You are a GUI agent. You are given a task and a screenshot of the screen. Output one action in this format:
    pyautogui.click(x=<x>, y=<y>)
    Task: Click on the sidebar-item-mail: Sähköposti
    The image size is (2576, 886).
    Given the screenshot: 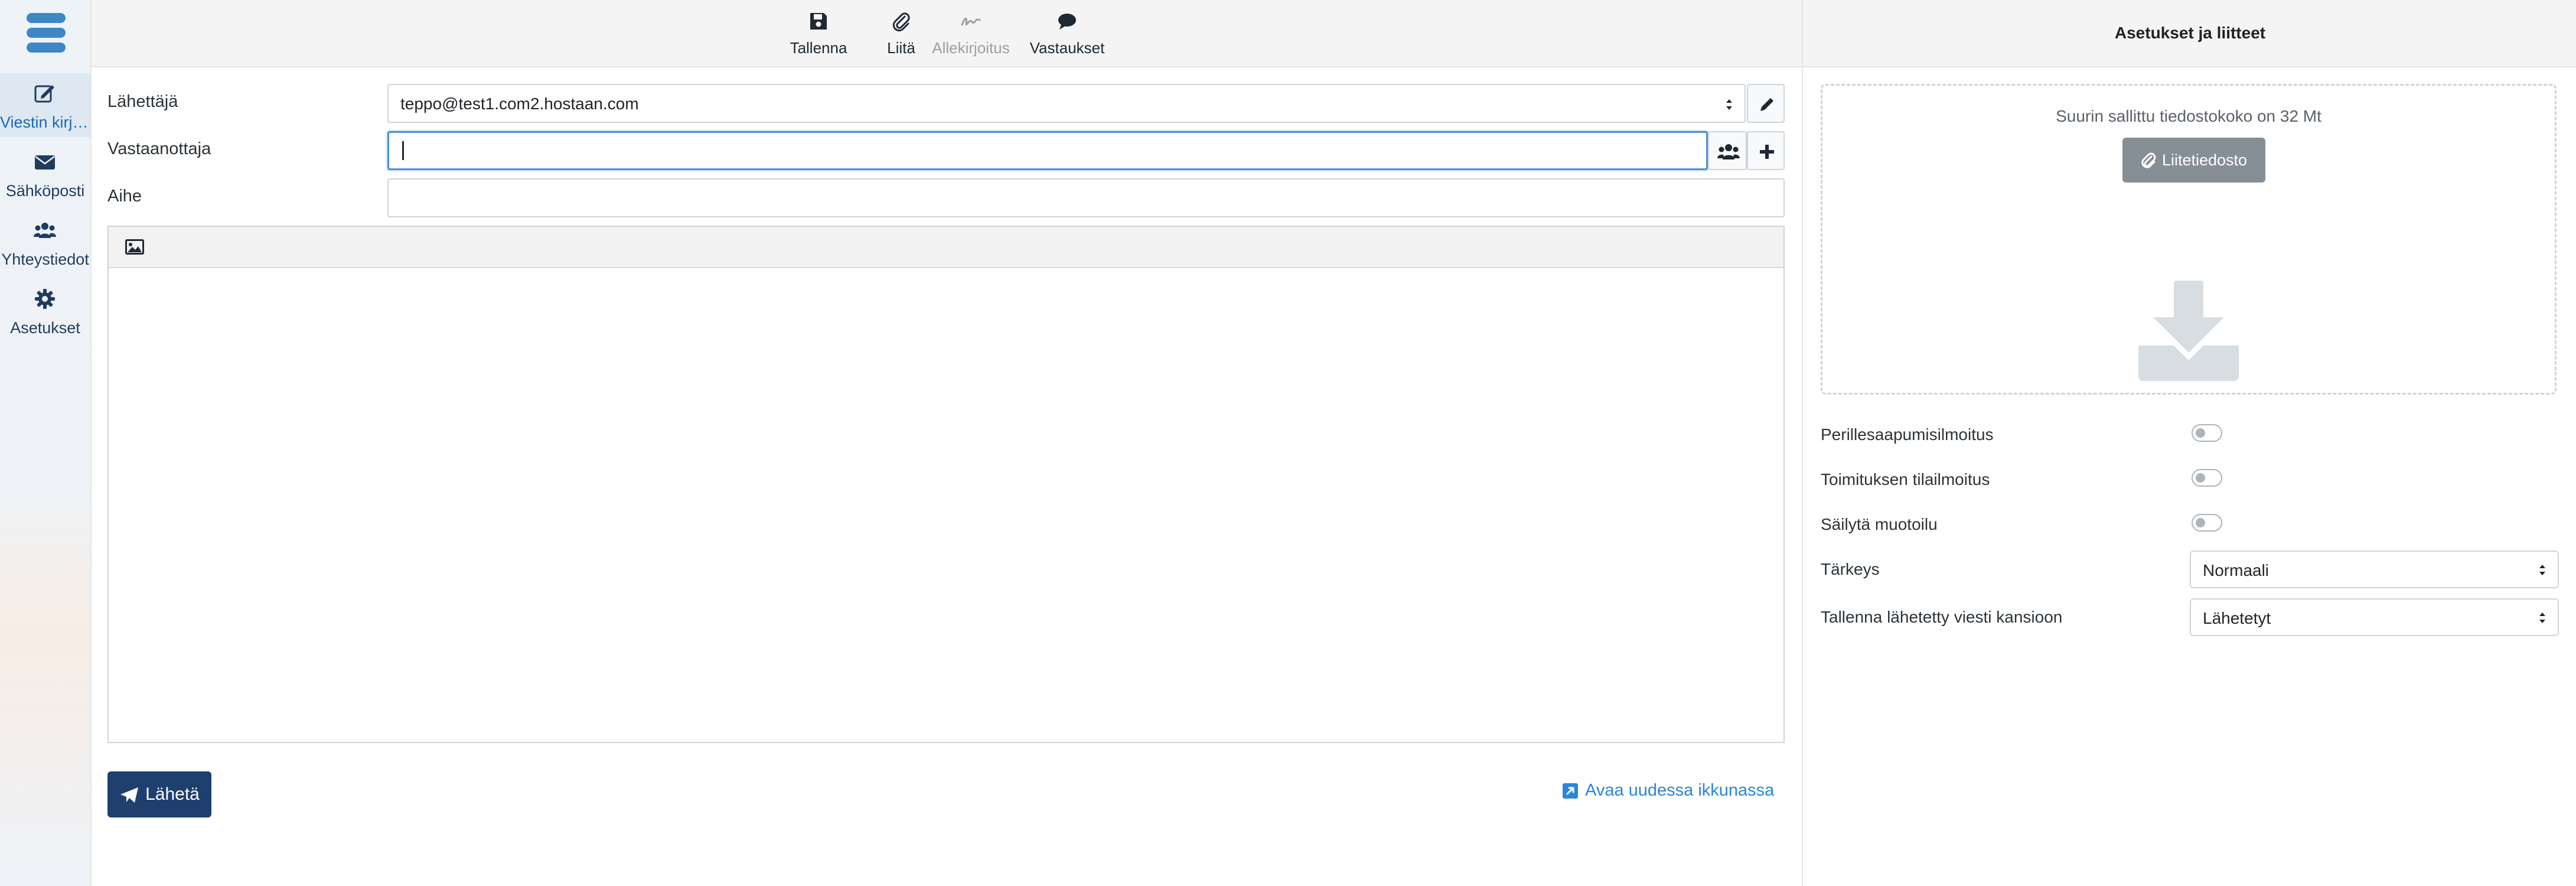 What is the action you would take?
    pyautogui.click(x=45, y=174)
    